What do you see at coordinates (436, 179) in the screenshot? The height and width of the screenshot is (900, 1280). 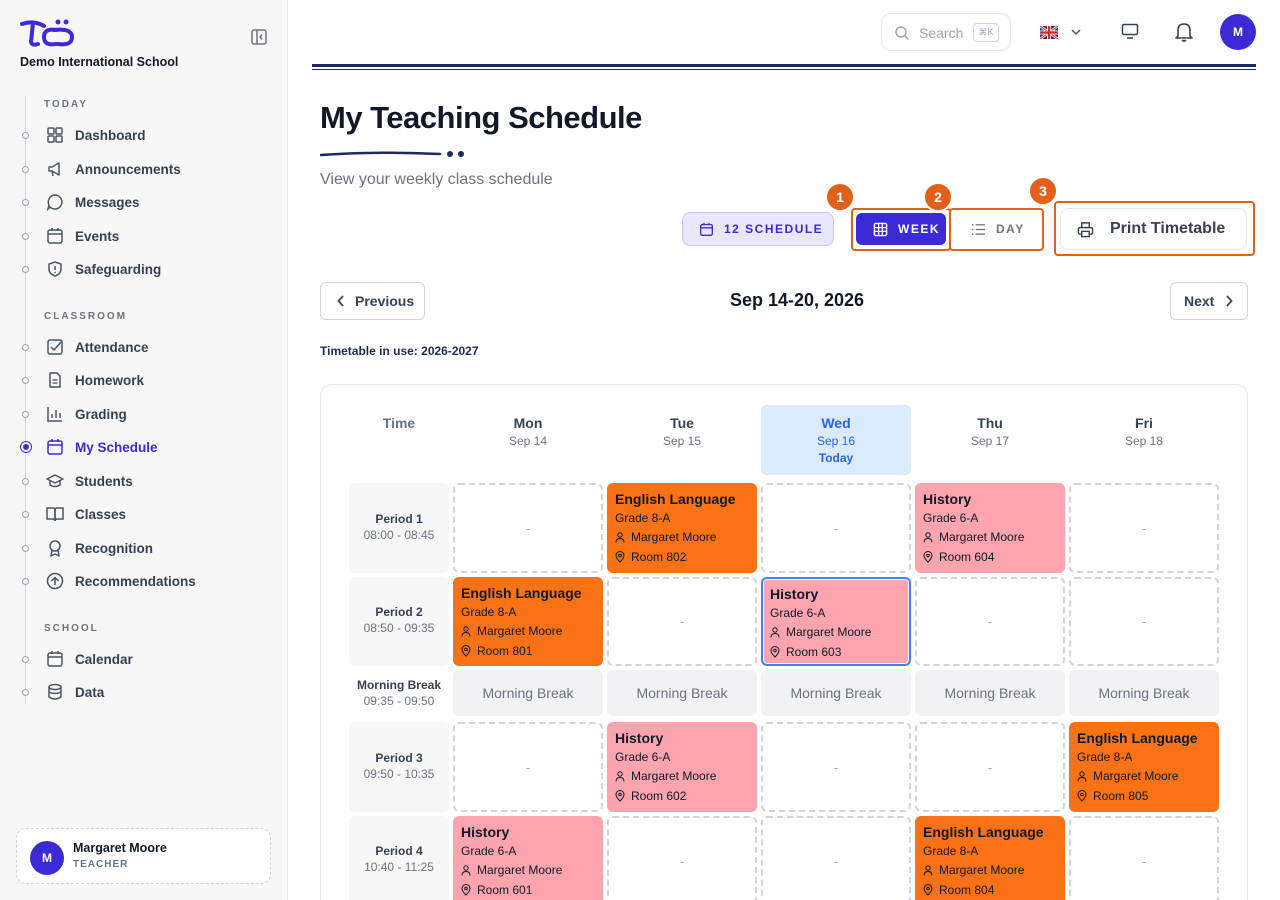 I see `page-subtitle: View your weekly class schedule` at bounding box center [436, 179].